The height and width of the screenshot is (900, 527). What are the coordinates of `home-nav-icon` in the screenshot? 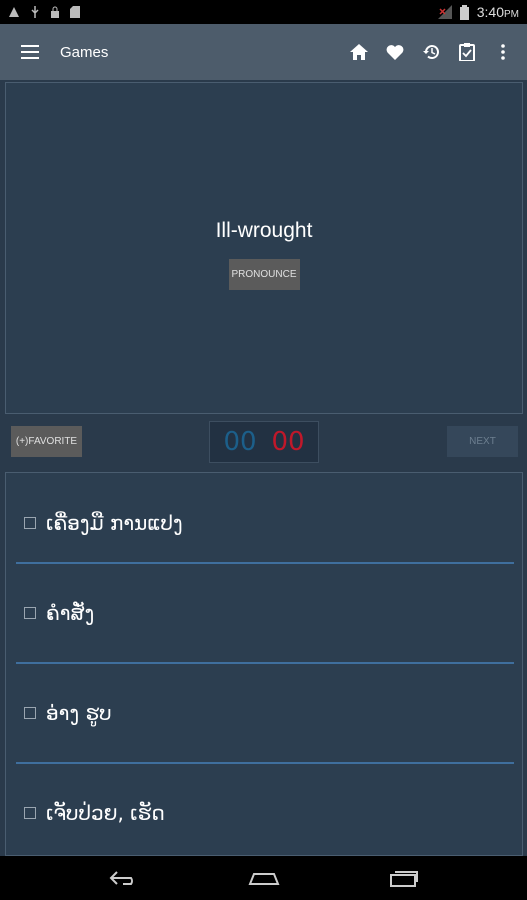 It's located at (263, 879).